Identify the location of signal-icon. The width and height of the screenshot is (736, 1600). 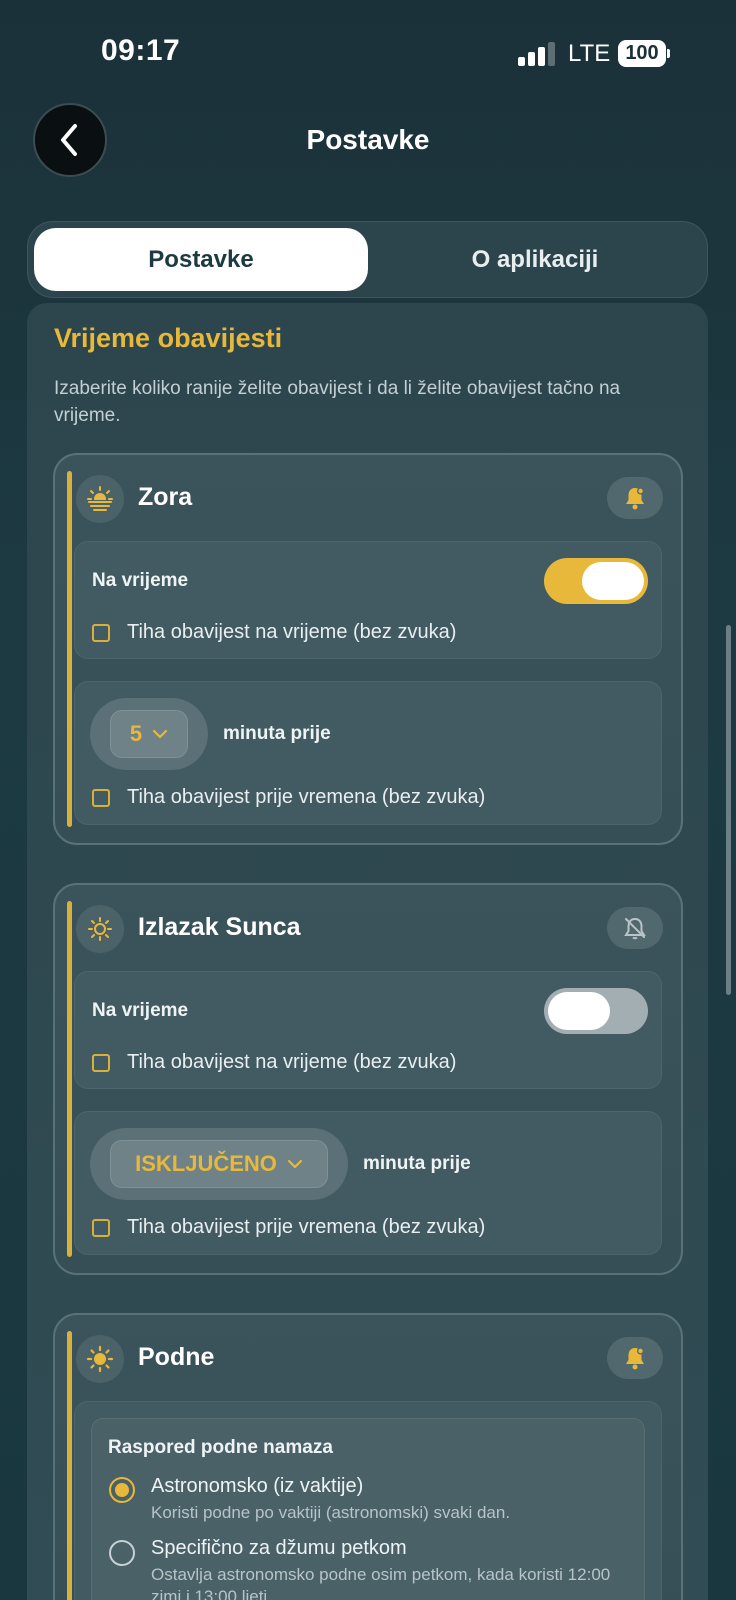
(537, 54).